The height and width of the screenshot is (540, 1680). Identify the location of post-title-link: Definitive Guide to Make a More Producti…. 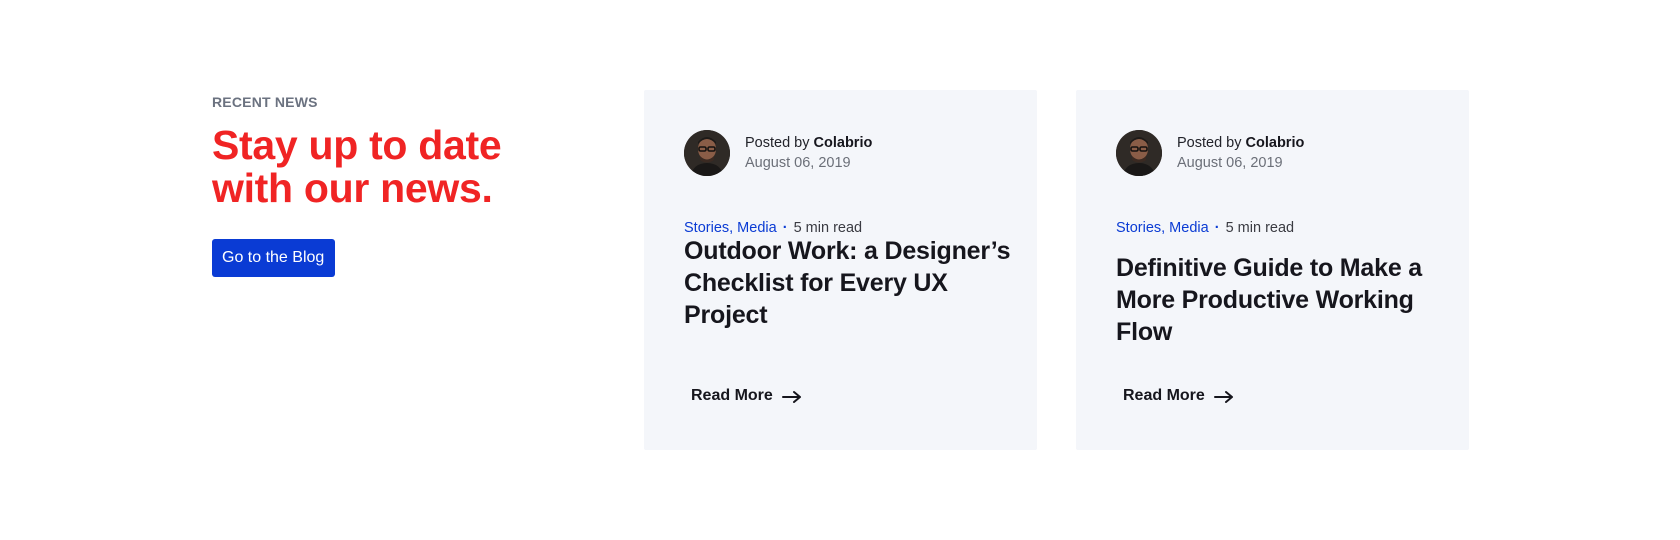
(1281, 300).